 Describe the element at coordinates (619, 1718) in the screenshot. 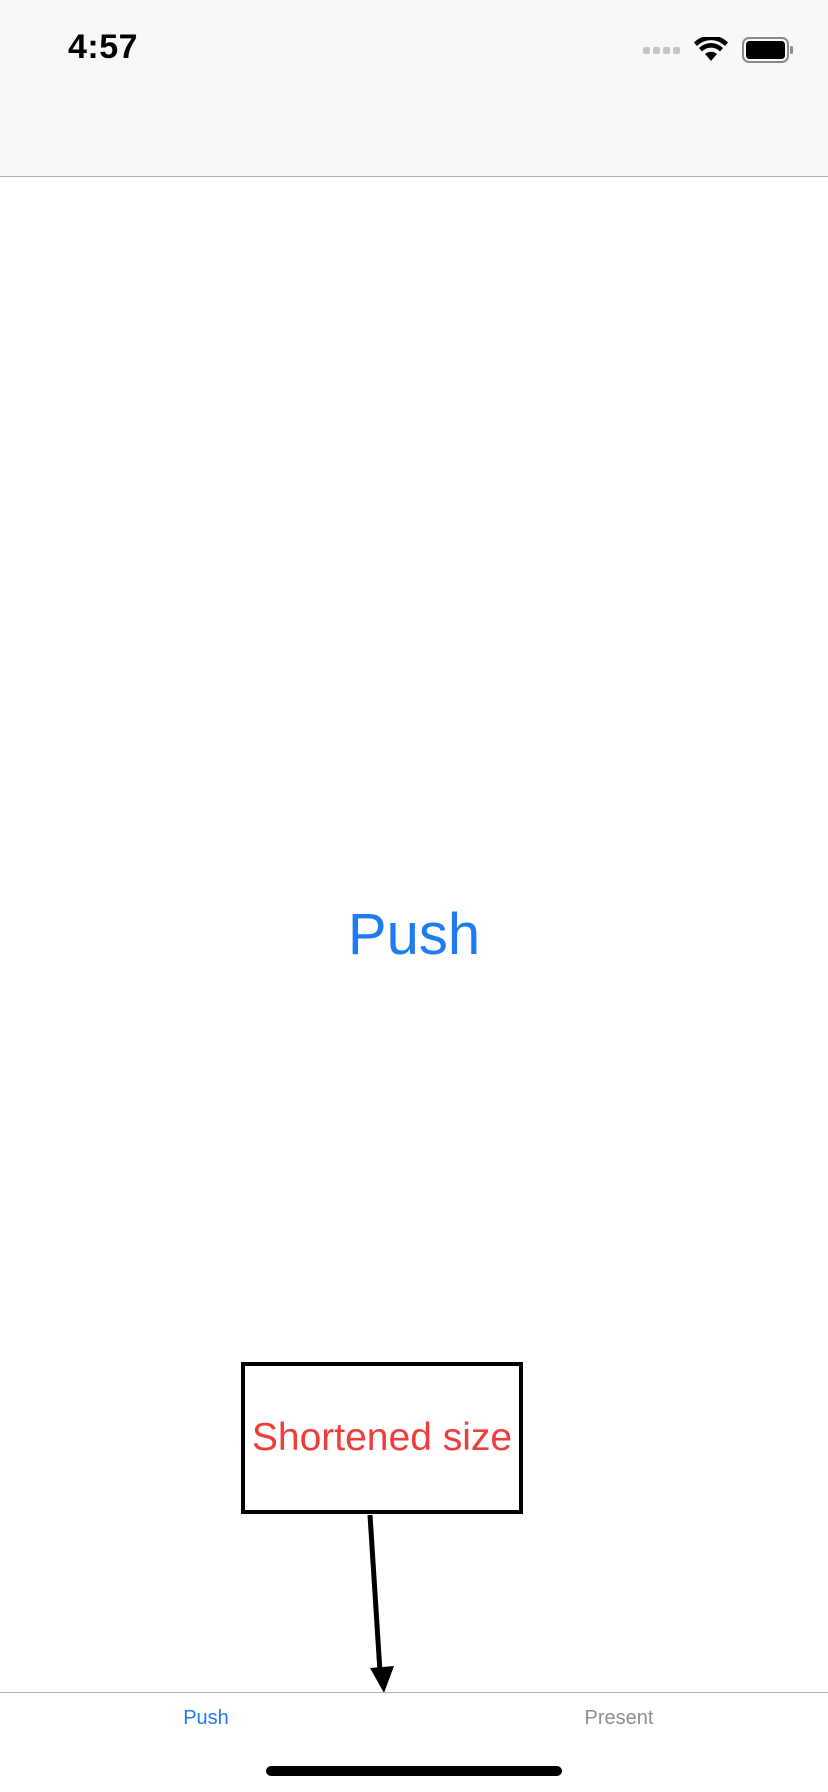

I see `tab-present: Present` at that location.